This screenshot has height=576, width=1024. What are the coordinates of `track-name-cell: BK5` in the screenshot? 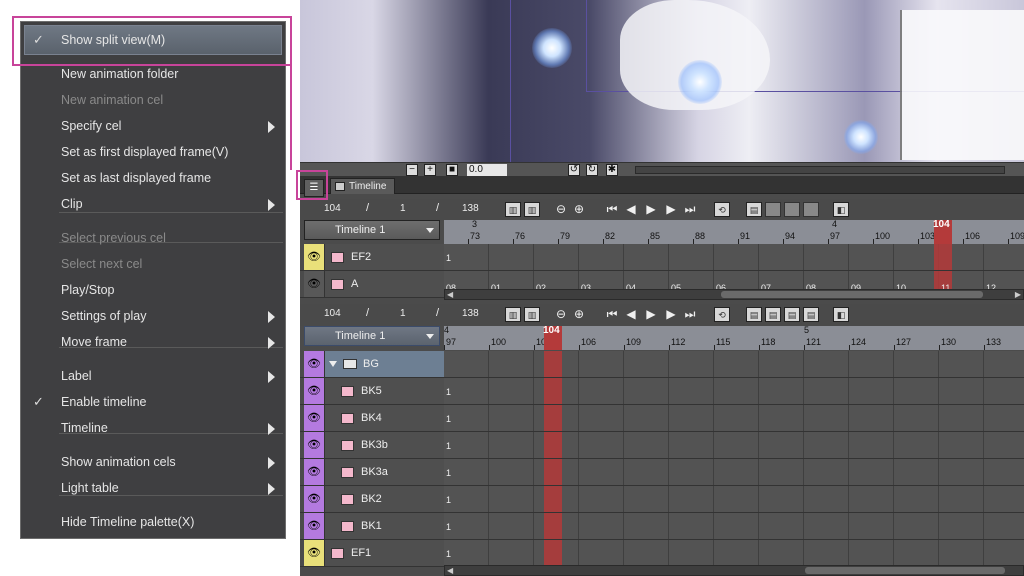 It's located at (384, 391).